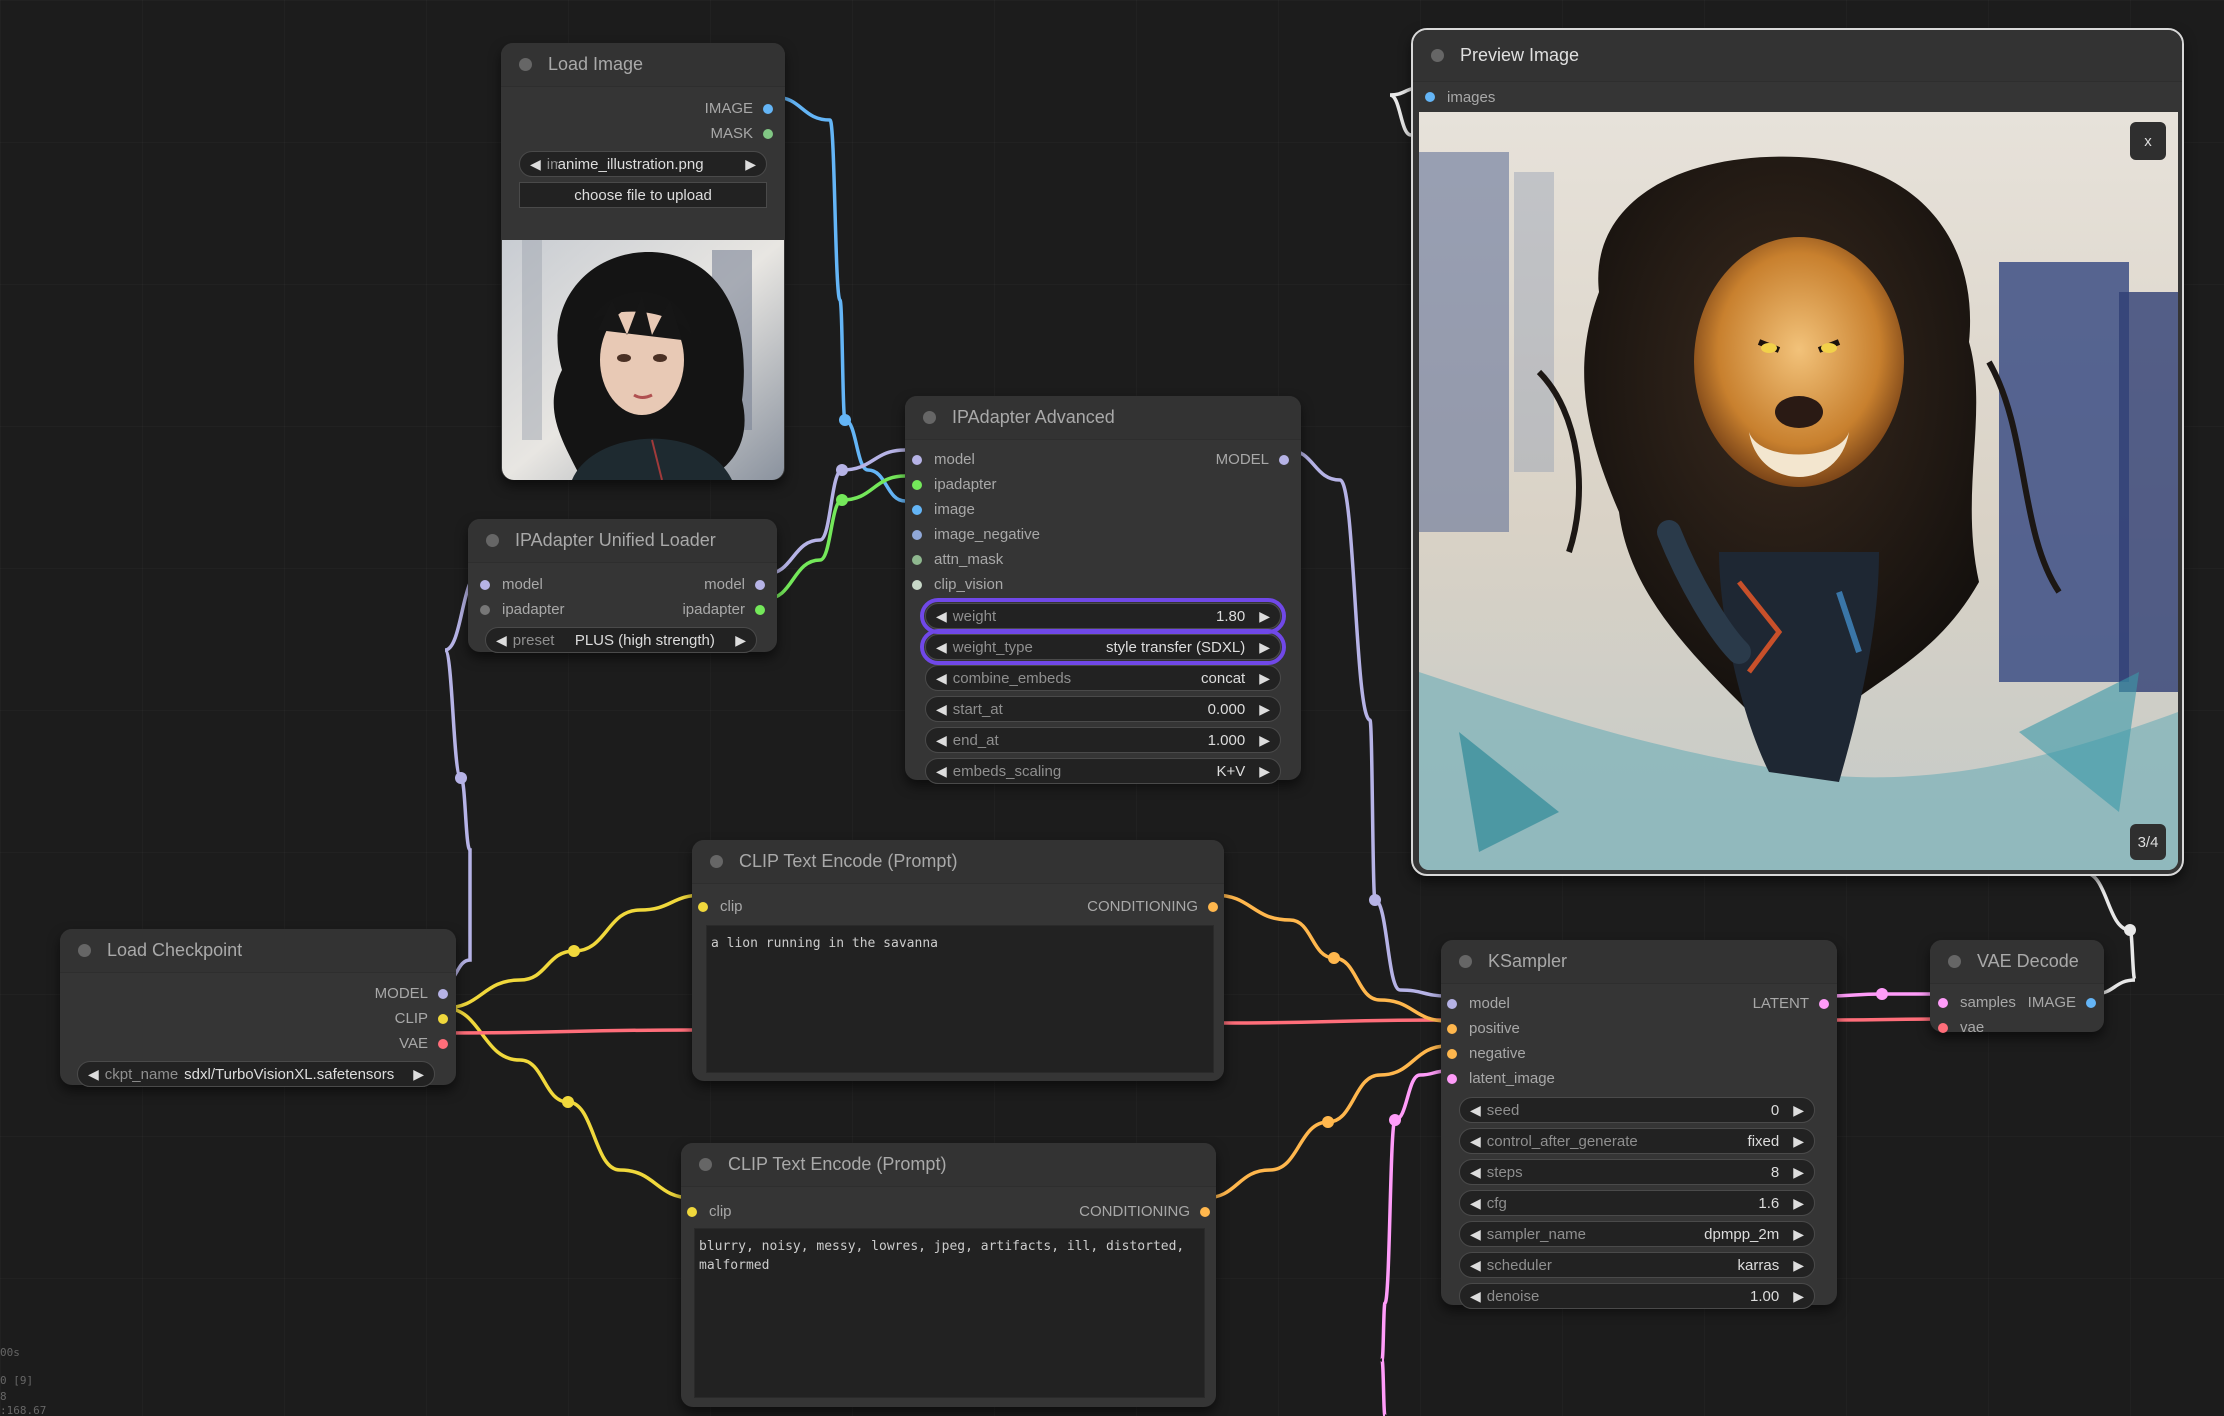 The height and width of the screenshot is (1416, 2224). Describe the element at coordinates (621, 640) in the screenshot. I see `widget-preset: ◀ preset PLUS (high strength) ▶` at that location.